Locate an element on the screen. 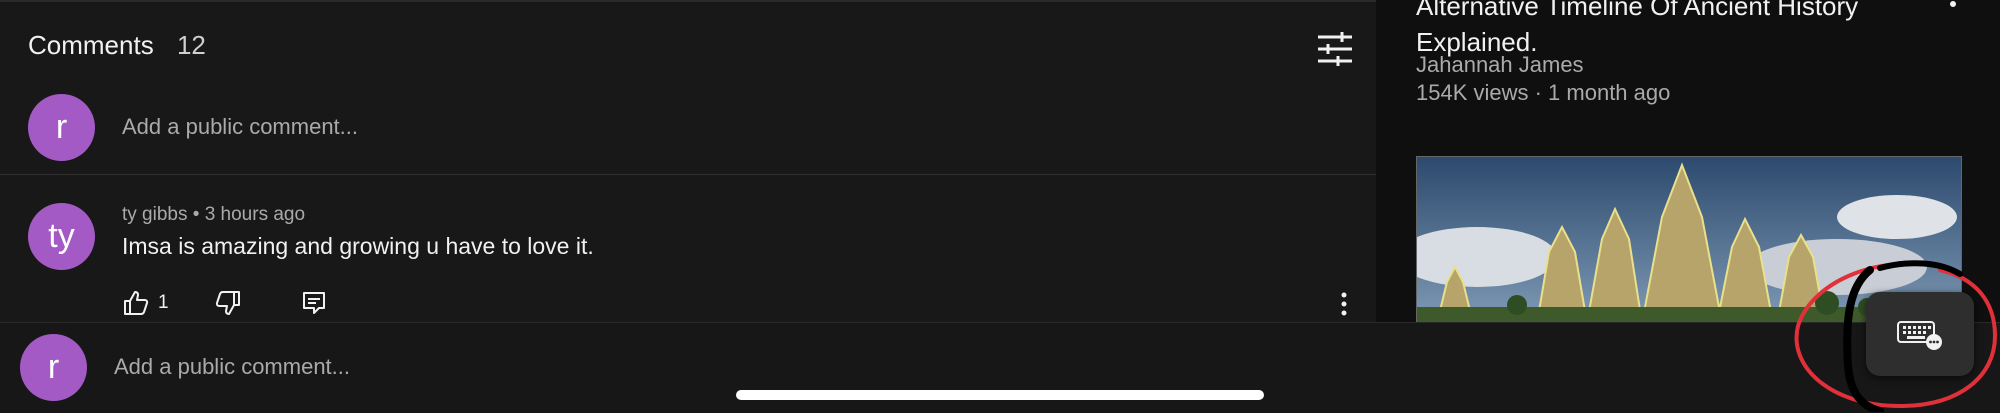  keyboard-icon is located at coordinates (1919, 335).